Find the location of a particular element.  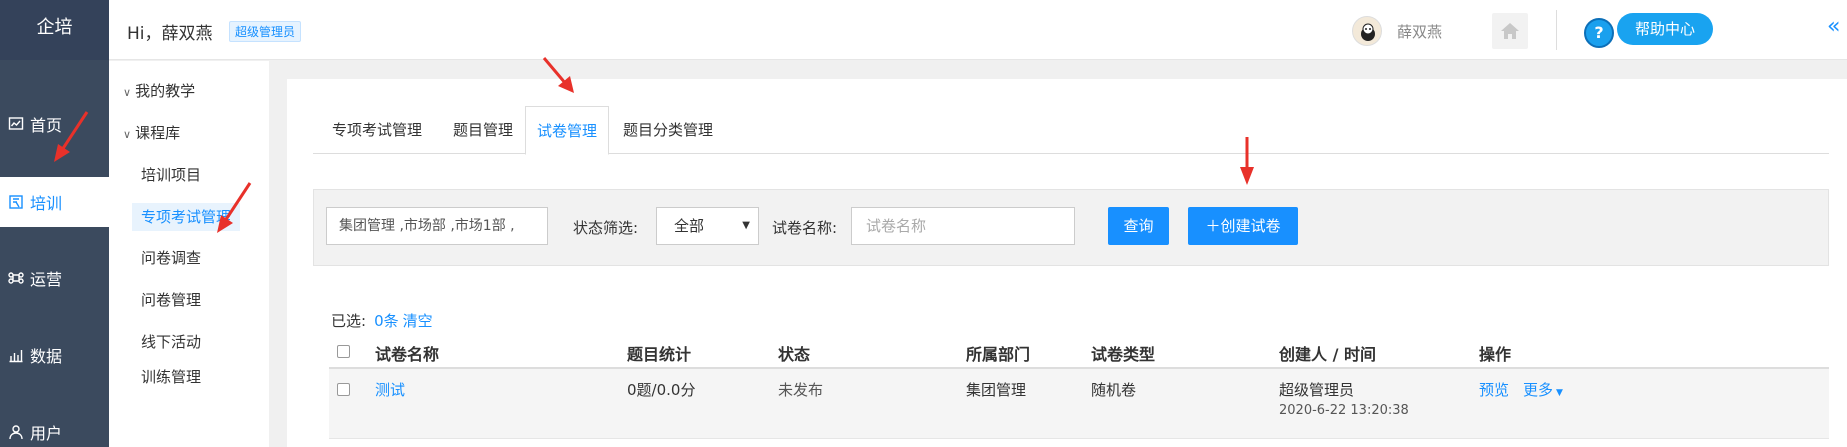

greeting-text: Hi，薛双燕 is located at coordinates (170, 34).